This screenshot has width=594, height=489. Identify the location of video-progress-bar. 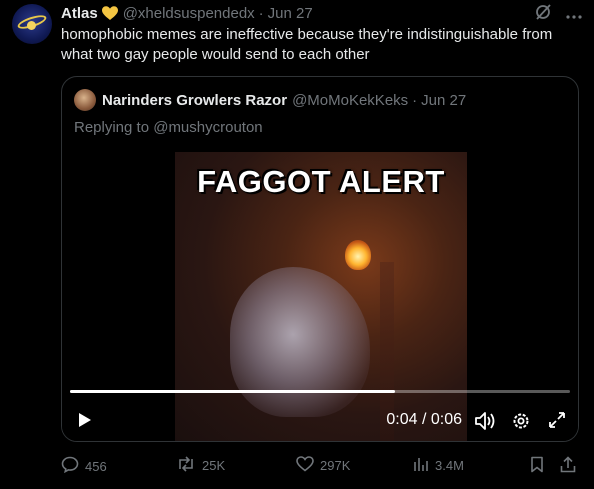
(320, 391).